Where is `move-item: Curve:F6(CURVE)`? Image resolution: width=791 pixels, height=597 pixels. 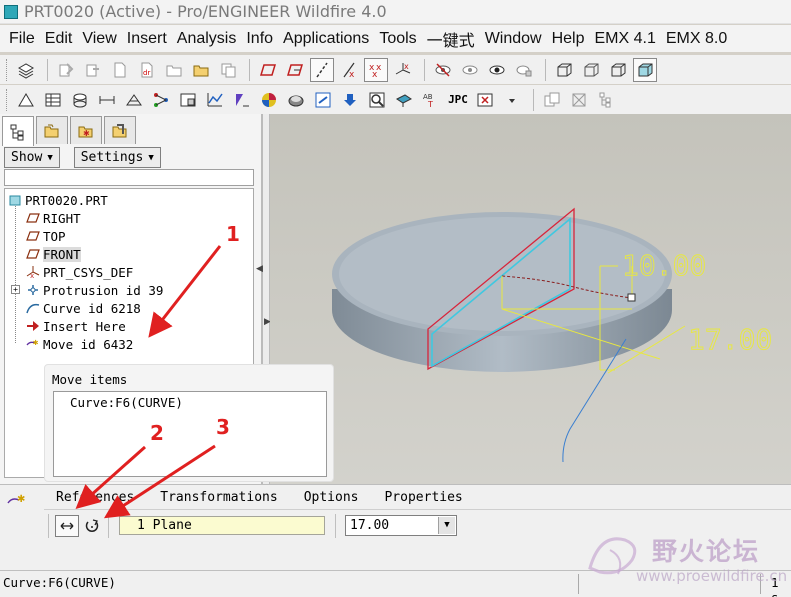
move-item: Curve:F6(CURVE) is located at coordinates (190, 402).